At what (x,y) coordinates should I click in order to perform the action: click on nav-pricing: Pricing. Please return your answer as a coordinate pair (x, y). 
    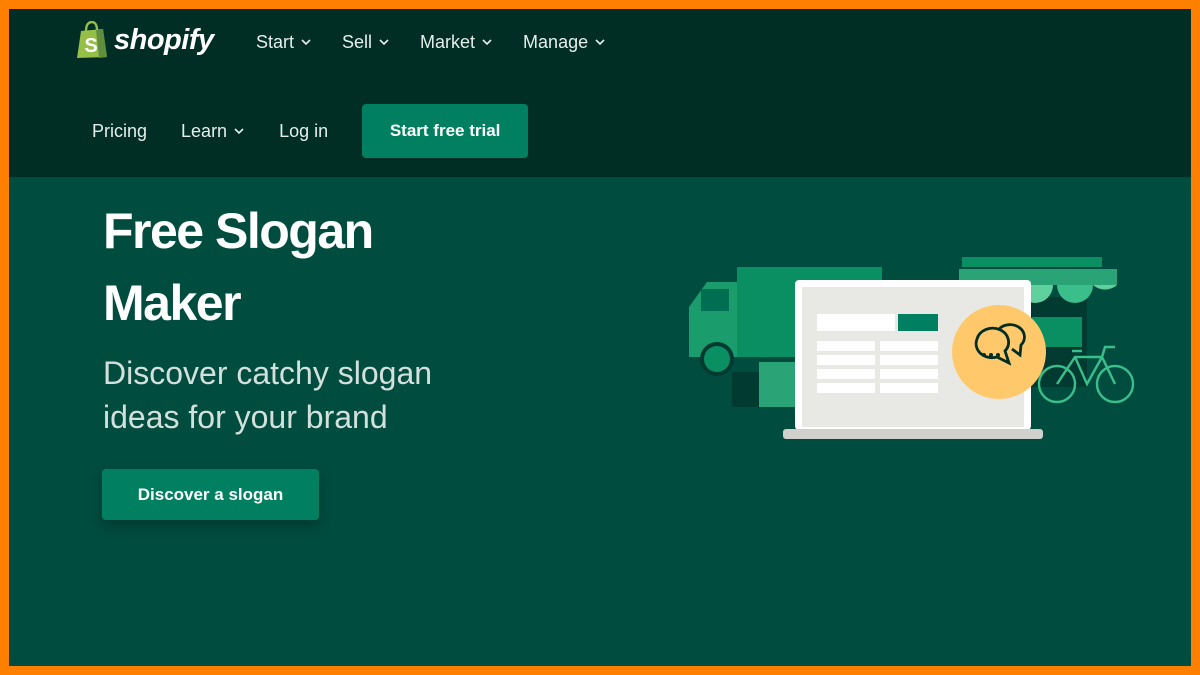
    Looking at the image, I should click on (119, 131).